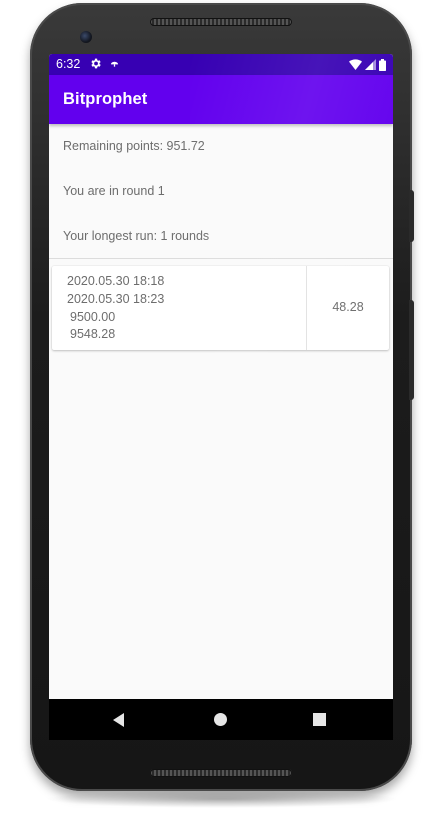 The height and width of the screenshot is (825, 444). Describe the element at coordinates (134, 146) in the screenshot. I see `remaining-points-text: Remaining points: 951.72` at that location.